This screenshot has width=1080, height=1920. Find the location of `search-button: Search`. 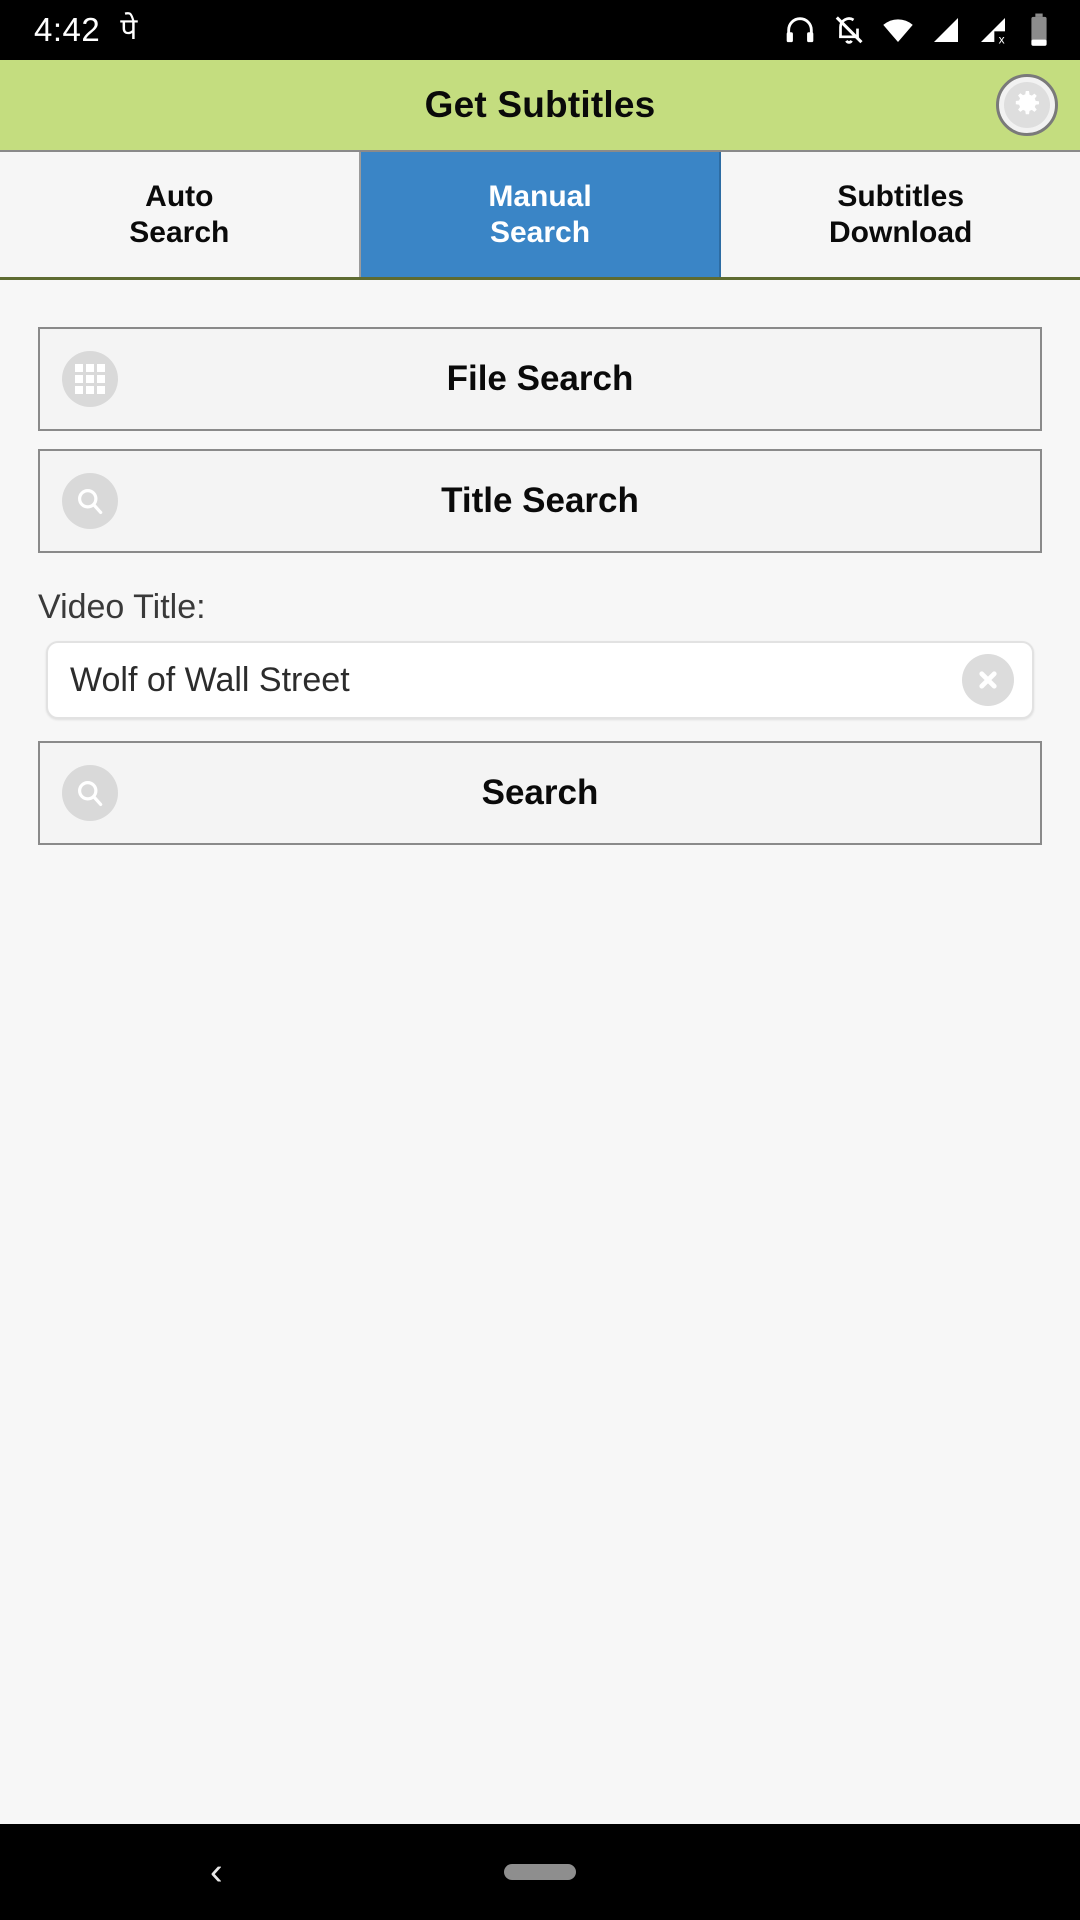

search-button: Search is located at coordinates (540, 793).